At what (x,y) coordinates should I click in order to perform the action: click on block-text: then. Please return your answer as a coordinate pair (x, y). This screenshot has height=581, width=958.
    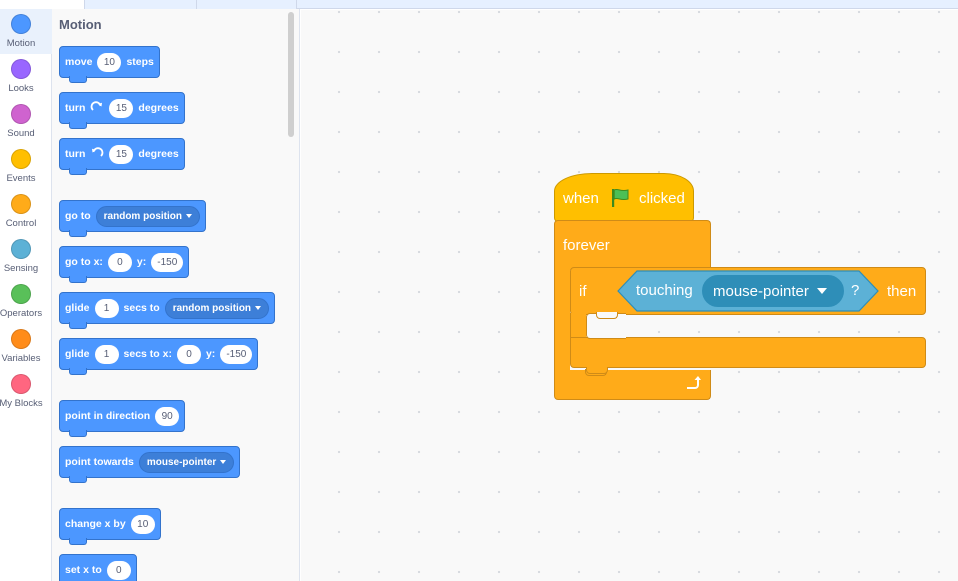
    Looking at the image, I should click on (902, 291).